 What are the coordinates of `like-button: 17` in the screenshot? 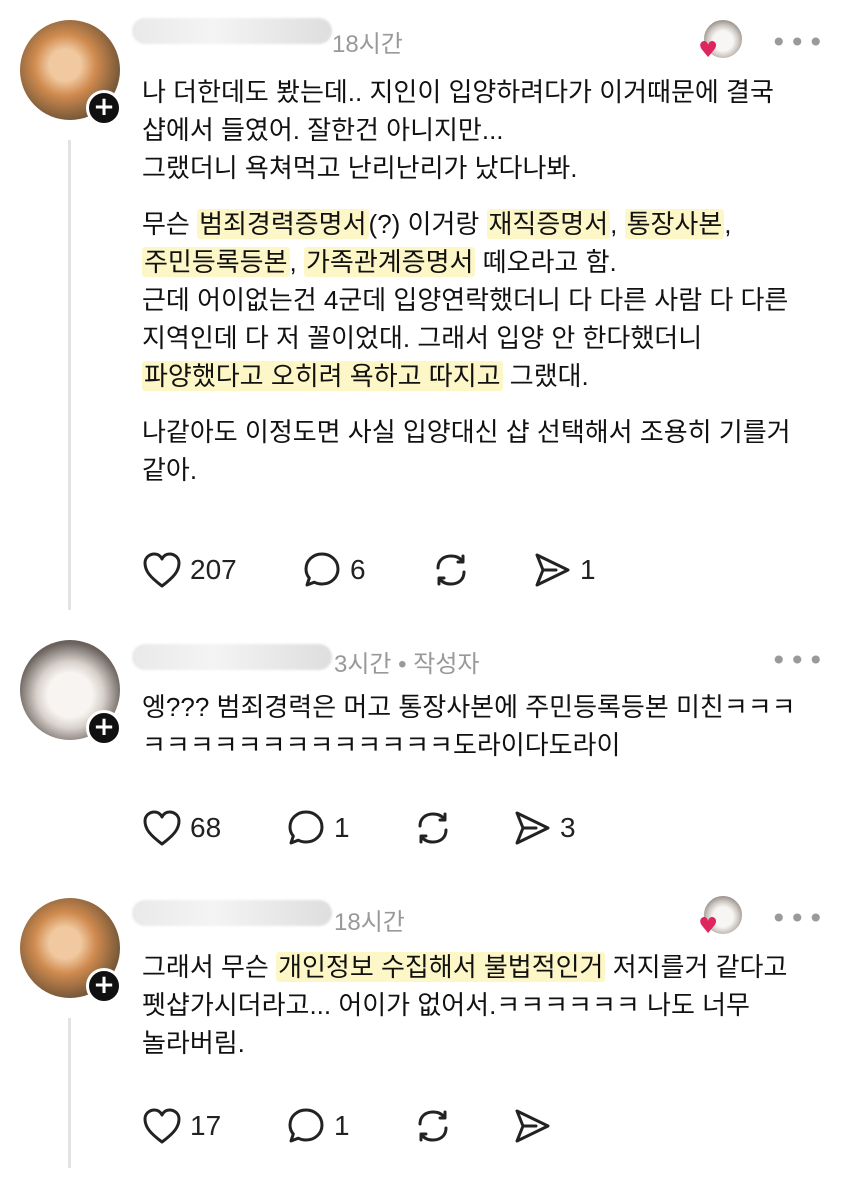 It's located at (181, 1126).